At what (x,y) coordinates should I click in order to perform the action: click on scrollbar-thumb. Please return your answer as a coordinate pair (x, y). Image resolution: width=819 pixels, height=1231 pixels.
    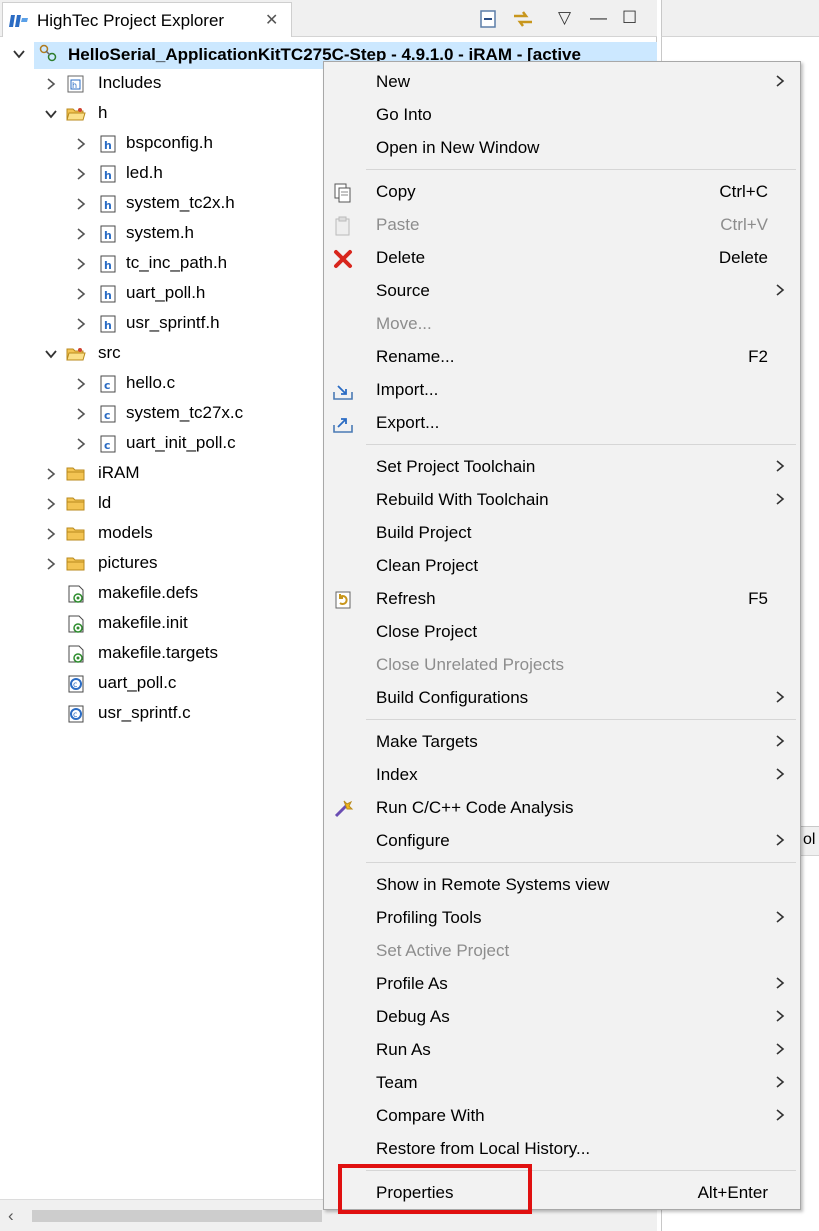
    Looking at the image, I should click on (177, 1216).